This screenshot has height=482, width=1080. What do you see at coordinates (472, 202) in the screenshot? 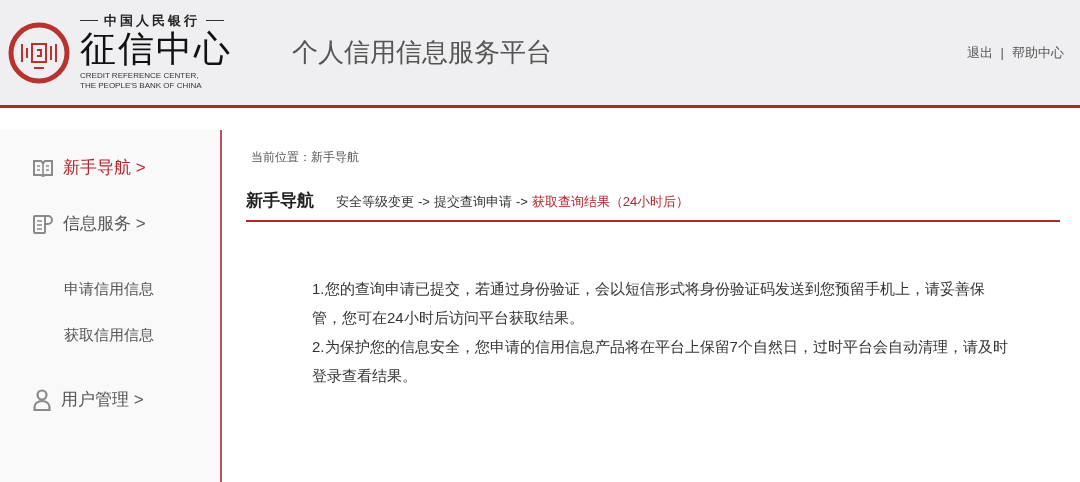
I see `step-label: 提交查询申请` at bounding box center [472, 202].